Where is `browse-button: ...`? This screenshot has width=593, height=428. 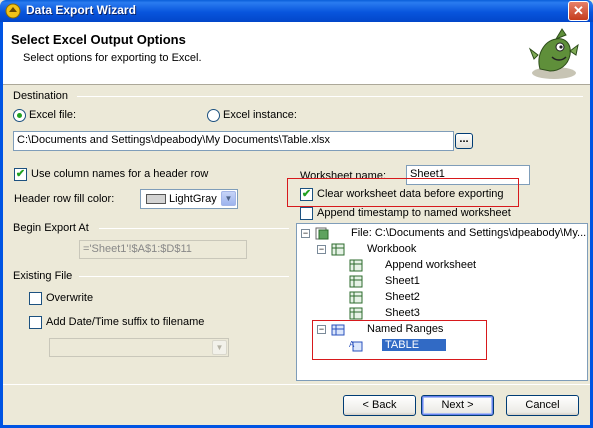
browse-button: ... is located at coordinates (464, 141).